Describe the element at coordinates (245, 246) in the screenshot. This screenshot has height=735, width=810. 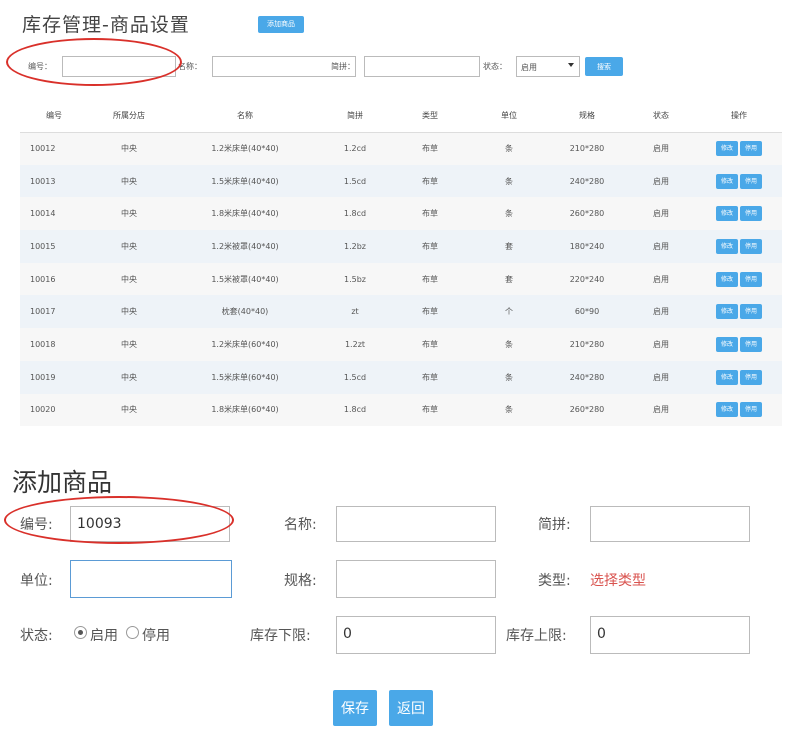
I see `cell-name: 1.2米被罩(40*40)` at that location.